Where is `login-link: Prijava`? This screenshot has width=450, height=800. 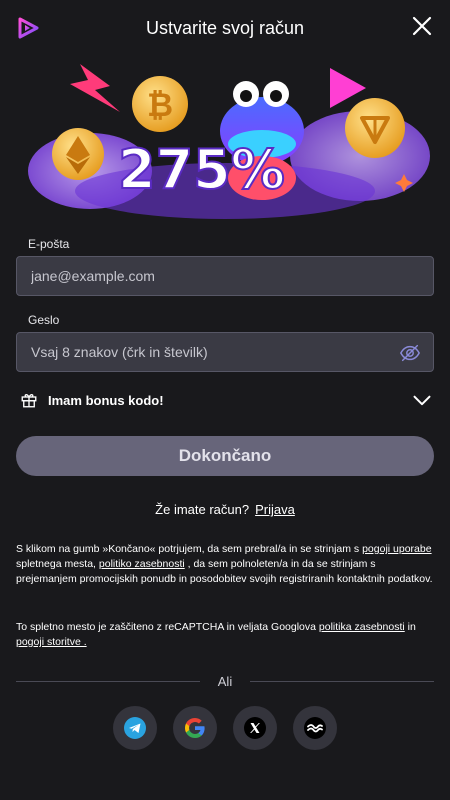
login-link: Prijava is located at coordinates (275, 509).